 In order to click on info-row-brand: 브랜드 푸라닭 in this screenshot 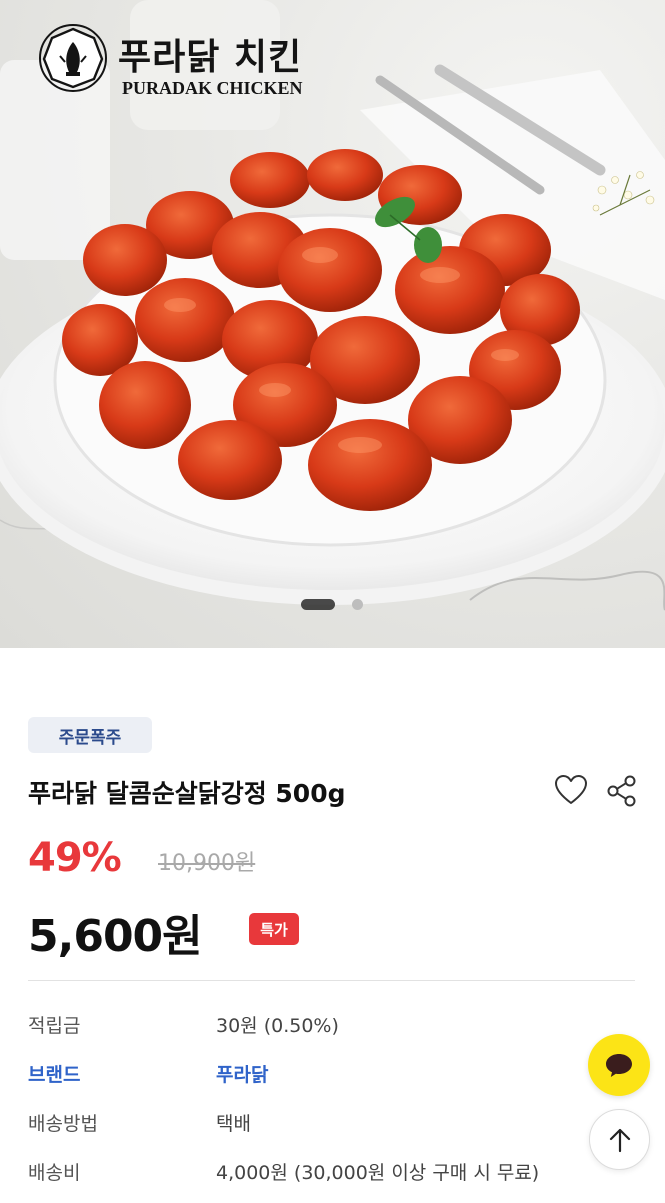, I will do `click(328, 1074)`.